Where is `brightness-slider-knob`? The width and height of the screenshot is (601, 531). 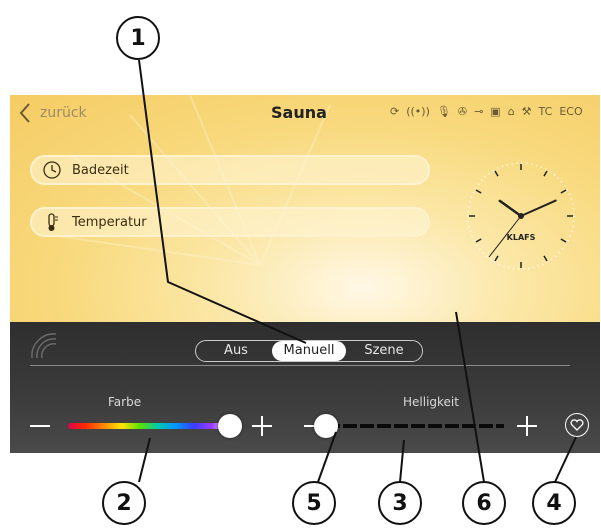
brightness-slider-knob is located at coordinates (326, 426).